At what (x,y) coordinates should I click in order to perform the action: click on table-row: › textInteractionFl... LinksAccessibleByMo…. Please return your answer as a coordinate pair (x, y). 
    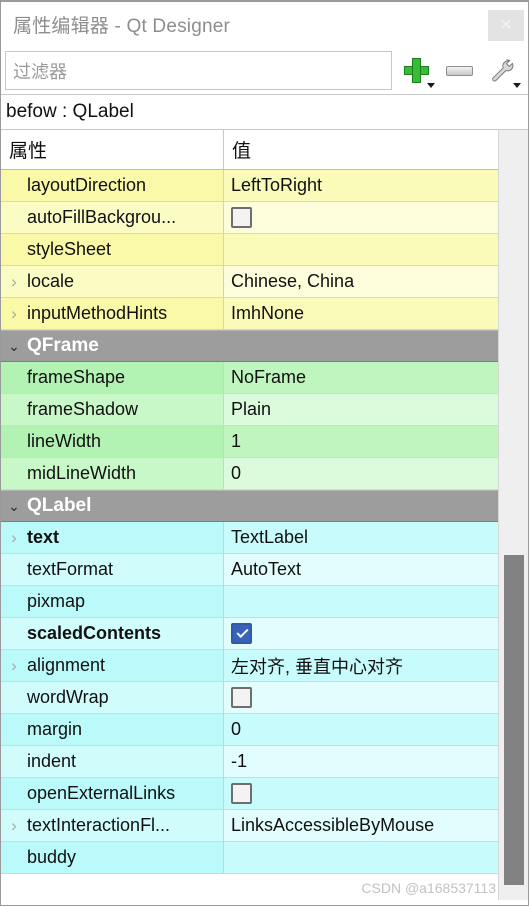
    Looking at the image, I should click on (249, 826).